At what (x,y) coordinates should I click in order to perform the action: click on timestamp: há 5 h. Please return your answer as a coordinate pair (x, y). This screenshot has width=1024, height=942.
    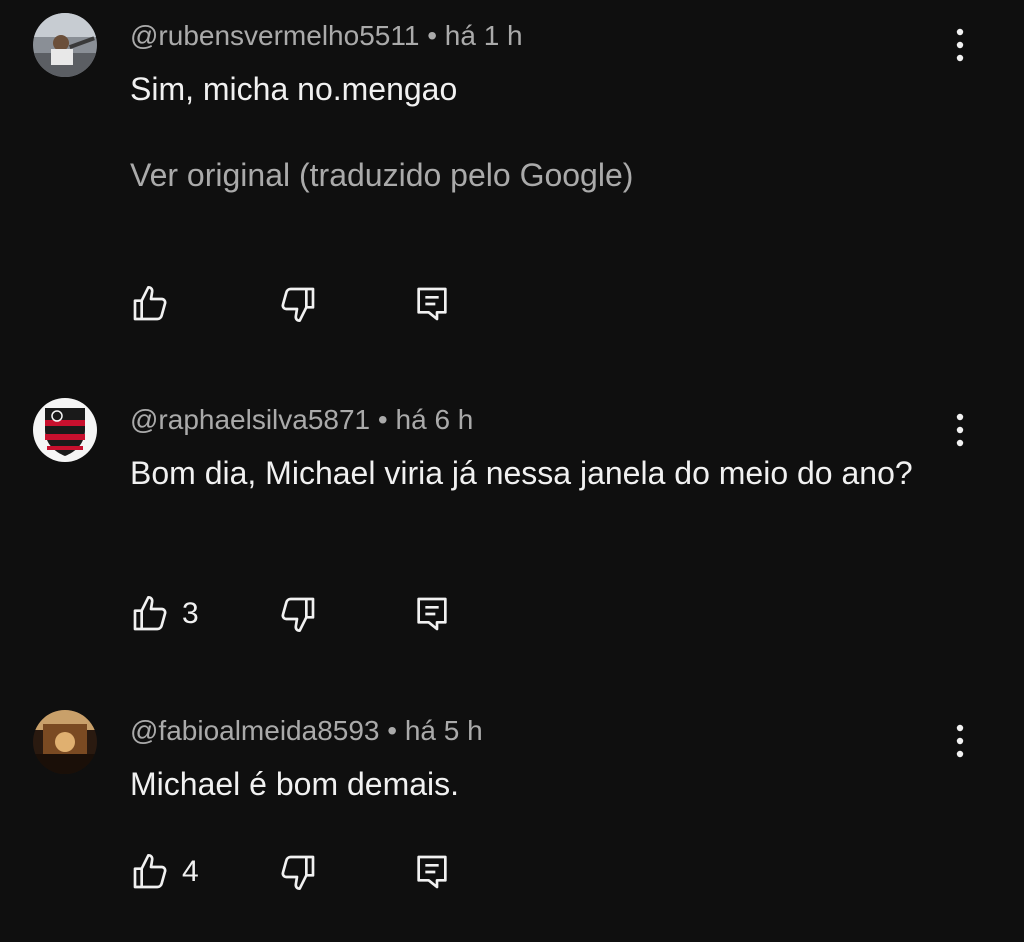
    Looking at the image, I should click on (443, 730).